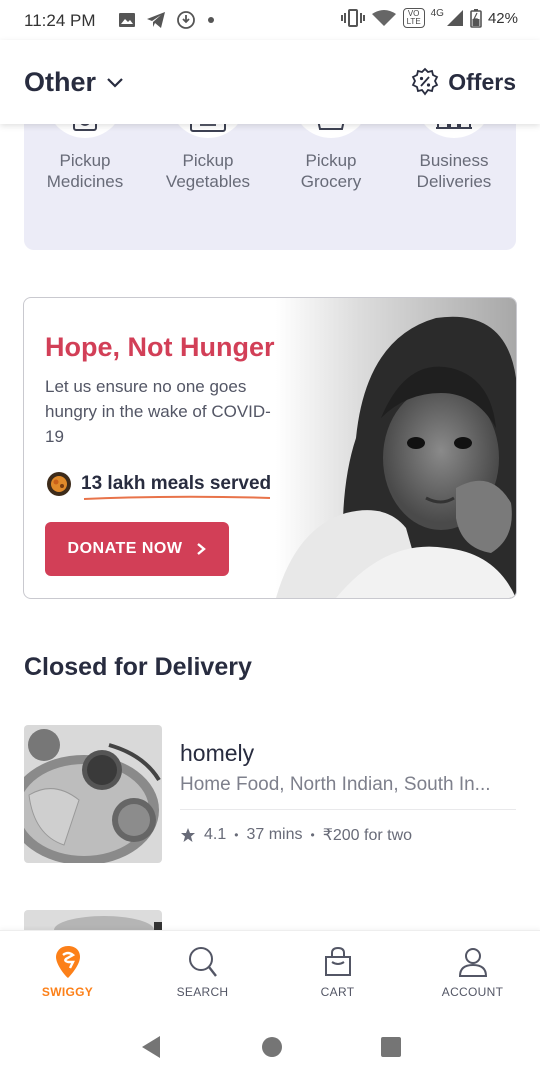 The height and width of the screenshot is (1080, 540). I want to click on nav-search: SEARCH, so click(202, 972).